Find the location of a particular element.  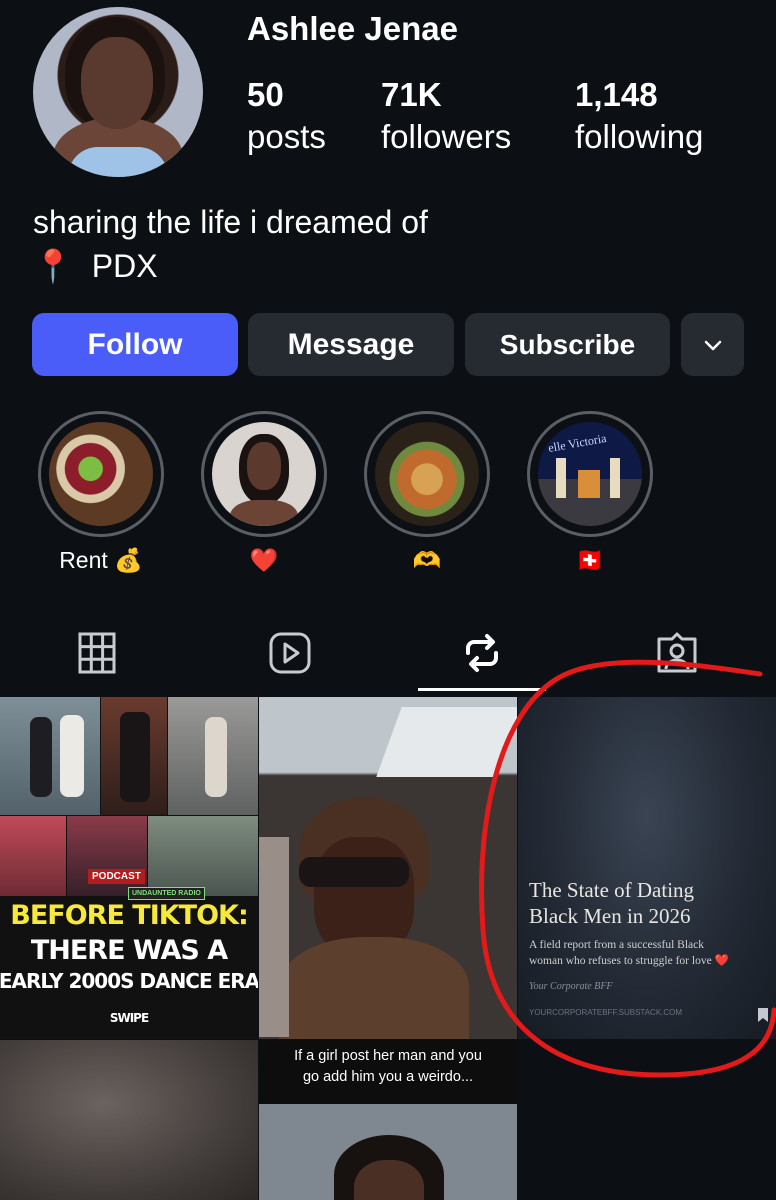

red-circle-annotation is located at coordinates (627, 868).